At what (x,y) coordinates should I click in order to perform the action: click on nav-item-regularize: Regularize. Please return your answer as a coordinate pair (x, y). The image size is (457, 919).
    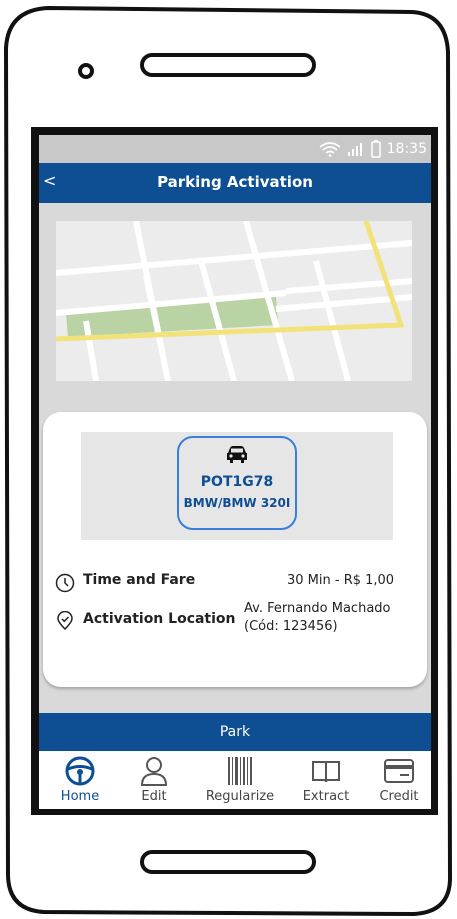
    Looking at the image, I should click on (240, 780).